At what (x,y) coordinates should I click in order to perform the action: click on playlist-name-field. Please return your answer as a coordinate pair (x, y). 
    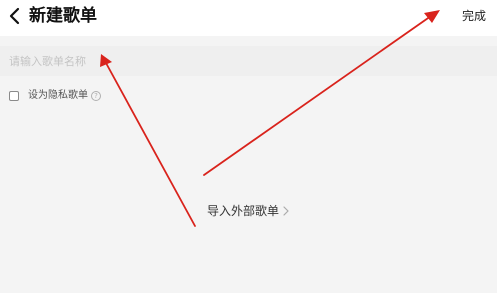
    Looking at the image, I should click on (248, 61).